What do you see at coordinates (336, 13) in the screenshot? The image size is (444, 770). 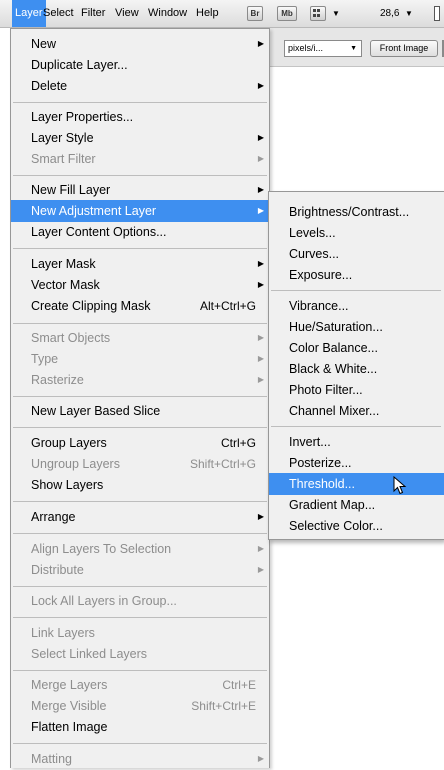 I see `view-extras-dropdown-icon: ▼` at bounding box center [336, 13].